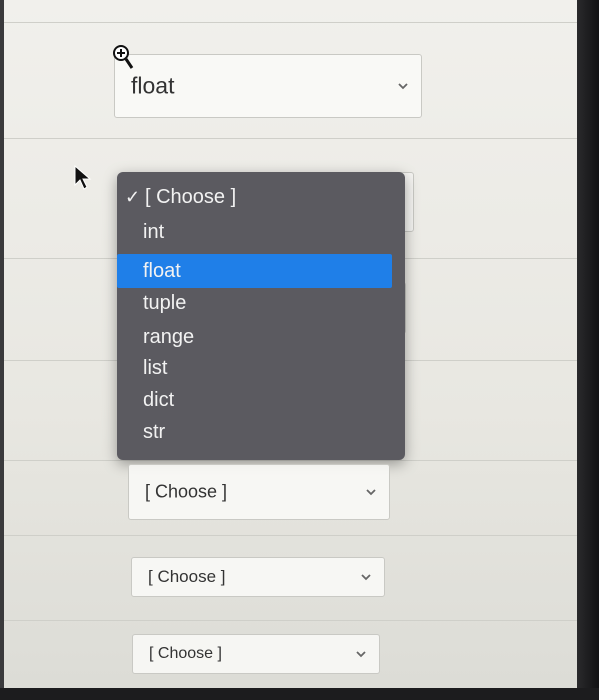  I want to click on option-list: list, so click(261, 368).